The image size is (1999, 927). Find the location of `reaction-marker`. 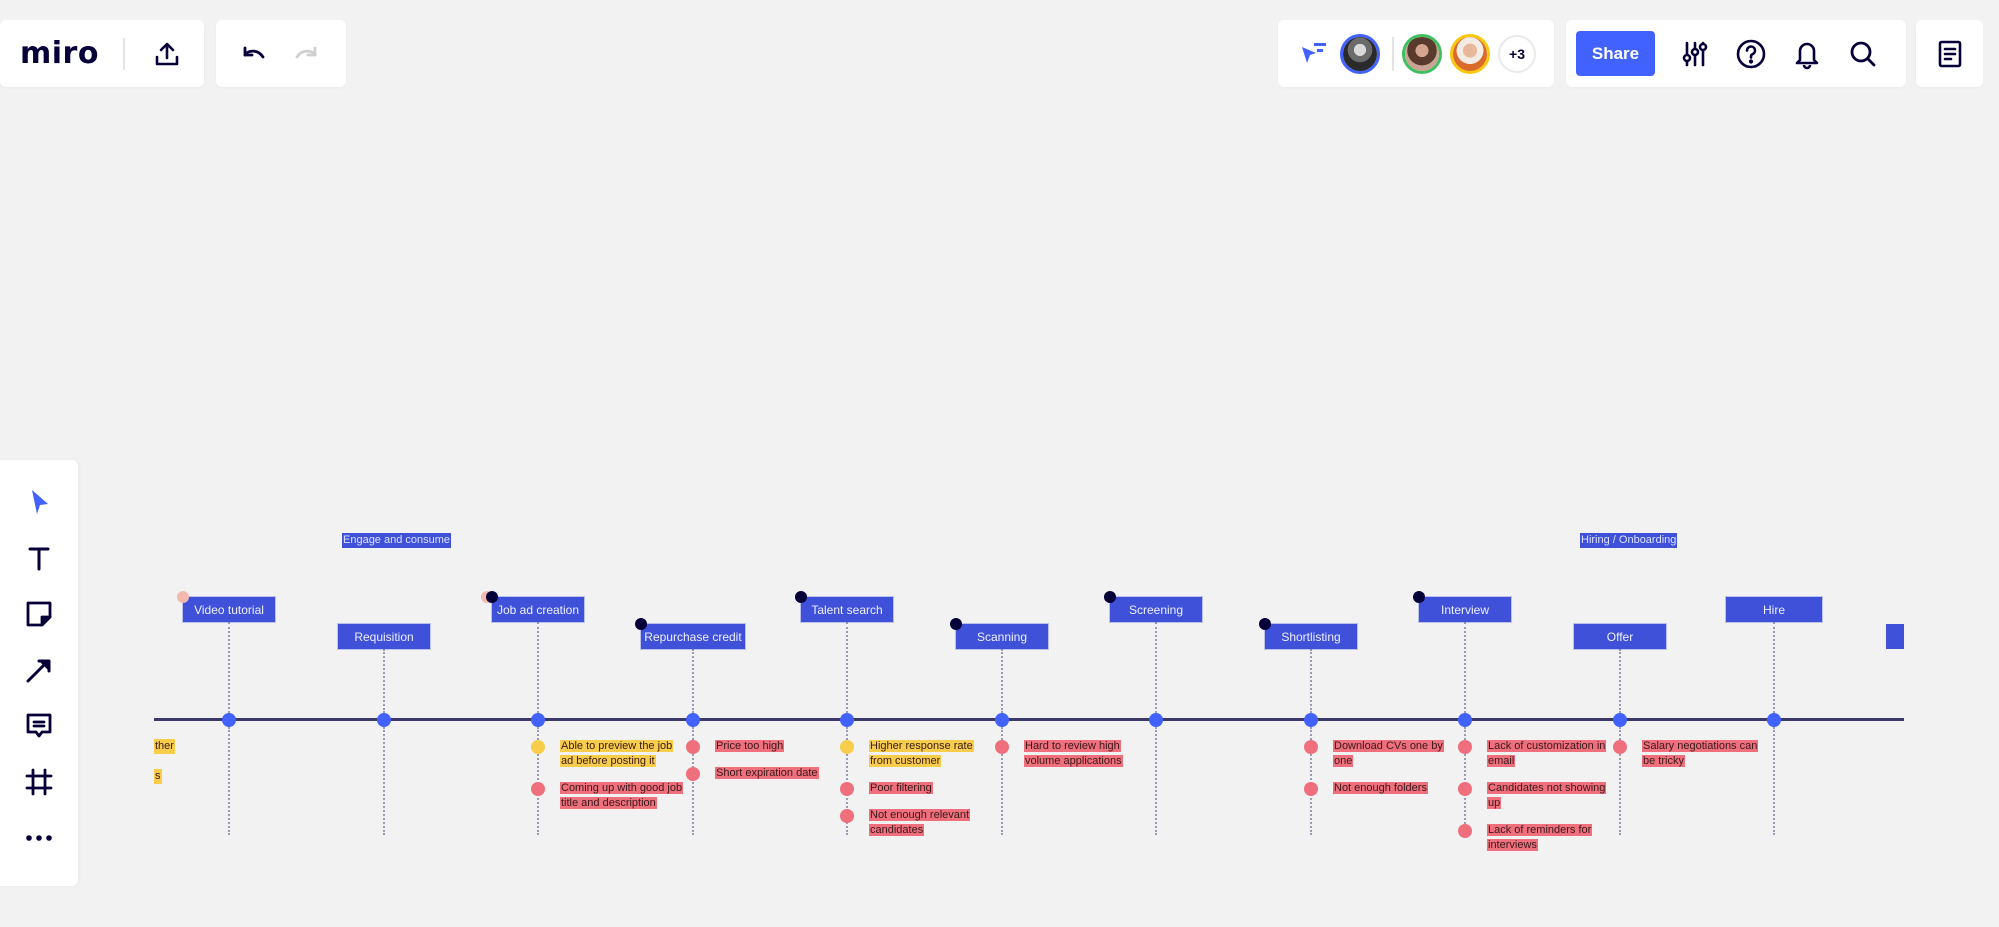

reaction-marker is located at coordinates (183, 597).